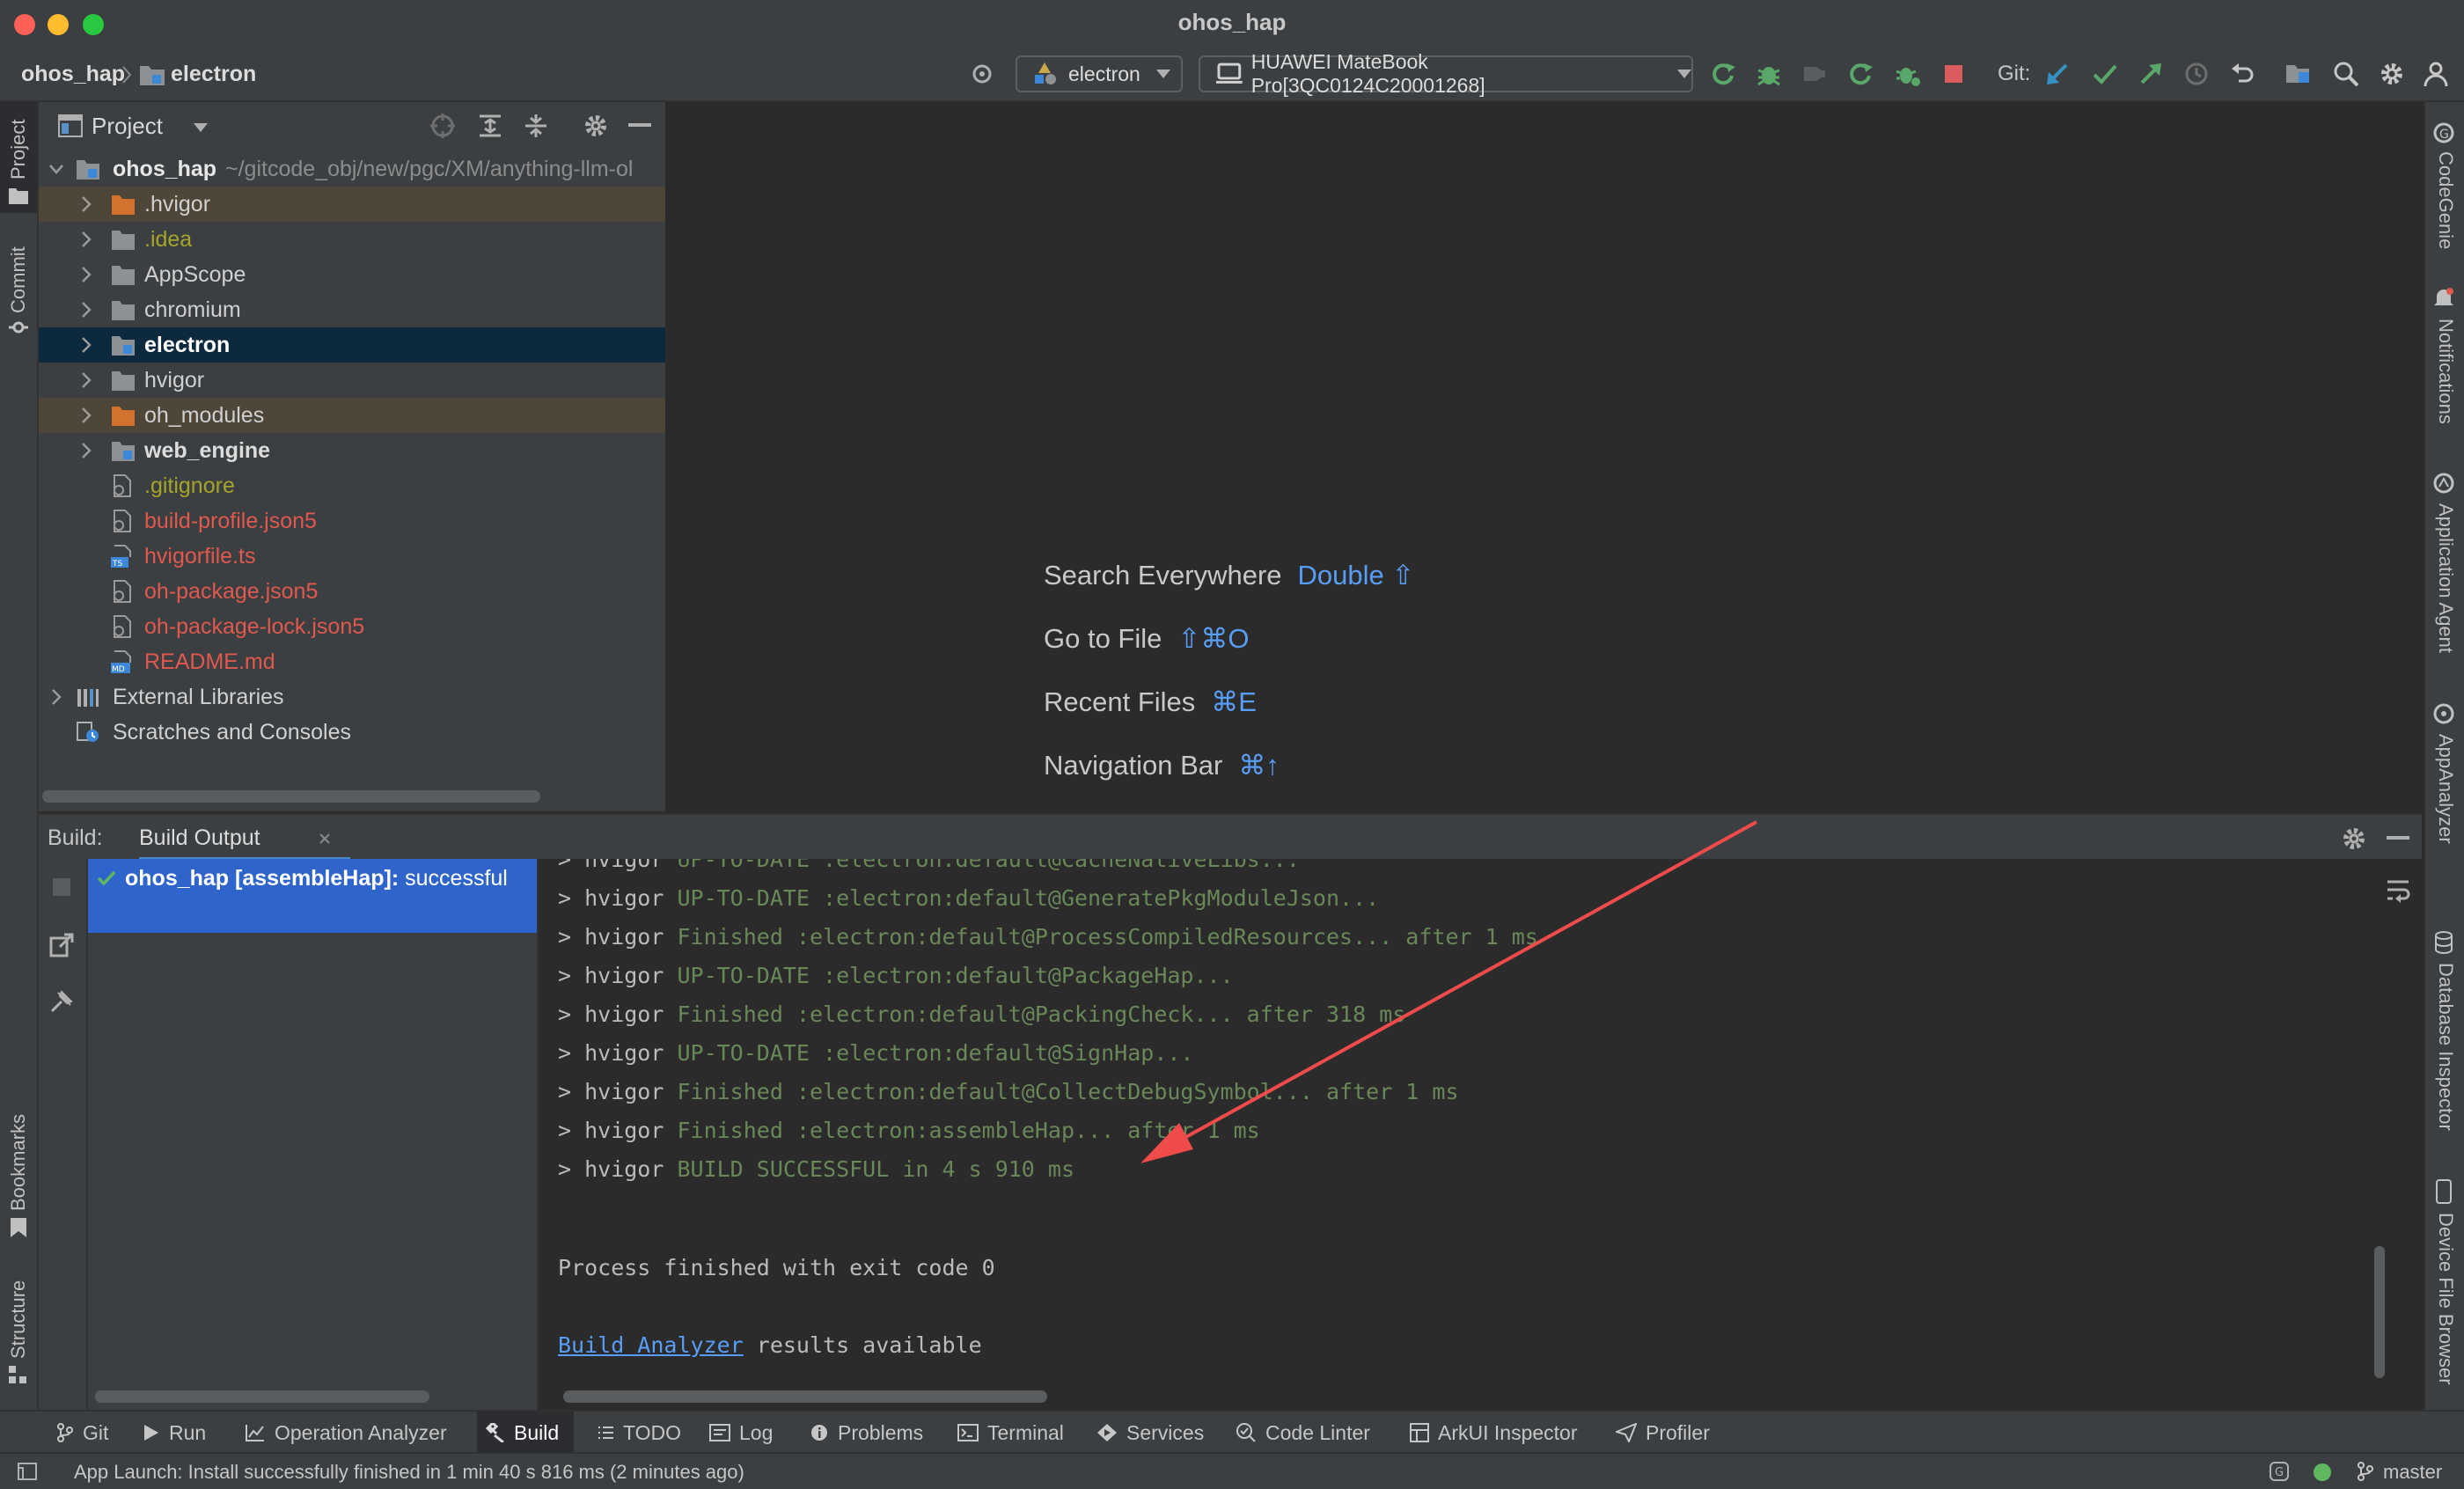  I want to click on appanalyzer-tool-label: AppAnalyzer, so click(2446, 789).